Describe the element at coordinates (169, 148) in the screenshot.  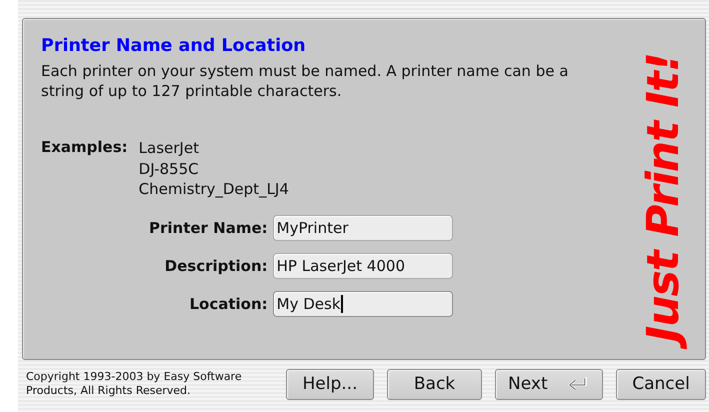
I see `example-name: LaserJet` at that location.